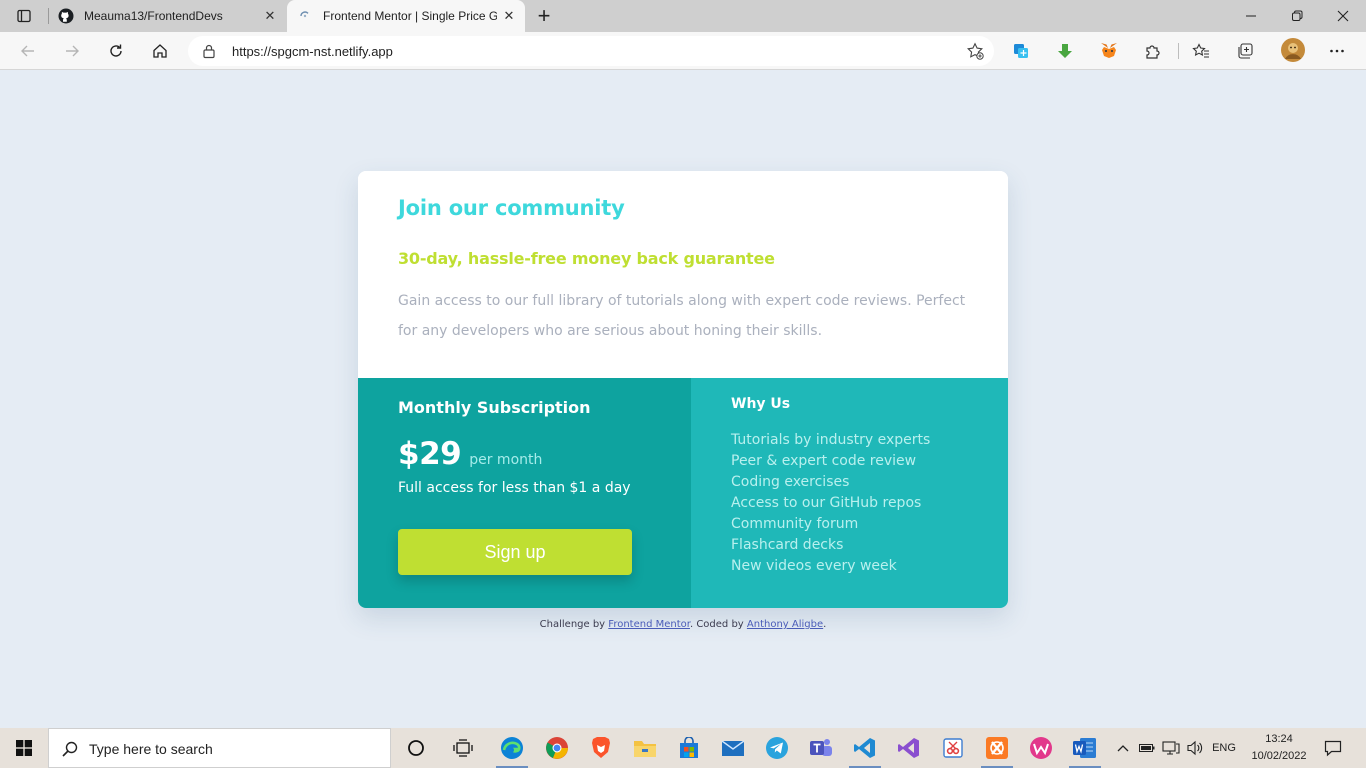 The height and width of the screenshot is (768, 1366). What do you see at coordinates (209, 53) in the screenshot?
I see `lock-icon` at bounding box center [209, 53].